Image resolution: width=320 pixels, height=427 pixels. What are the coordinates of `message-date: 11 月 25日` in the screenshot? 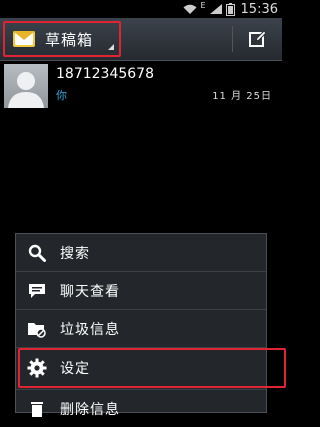 It's located at (242, 96).